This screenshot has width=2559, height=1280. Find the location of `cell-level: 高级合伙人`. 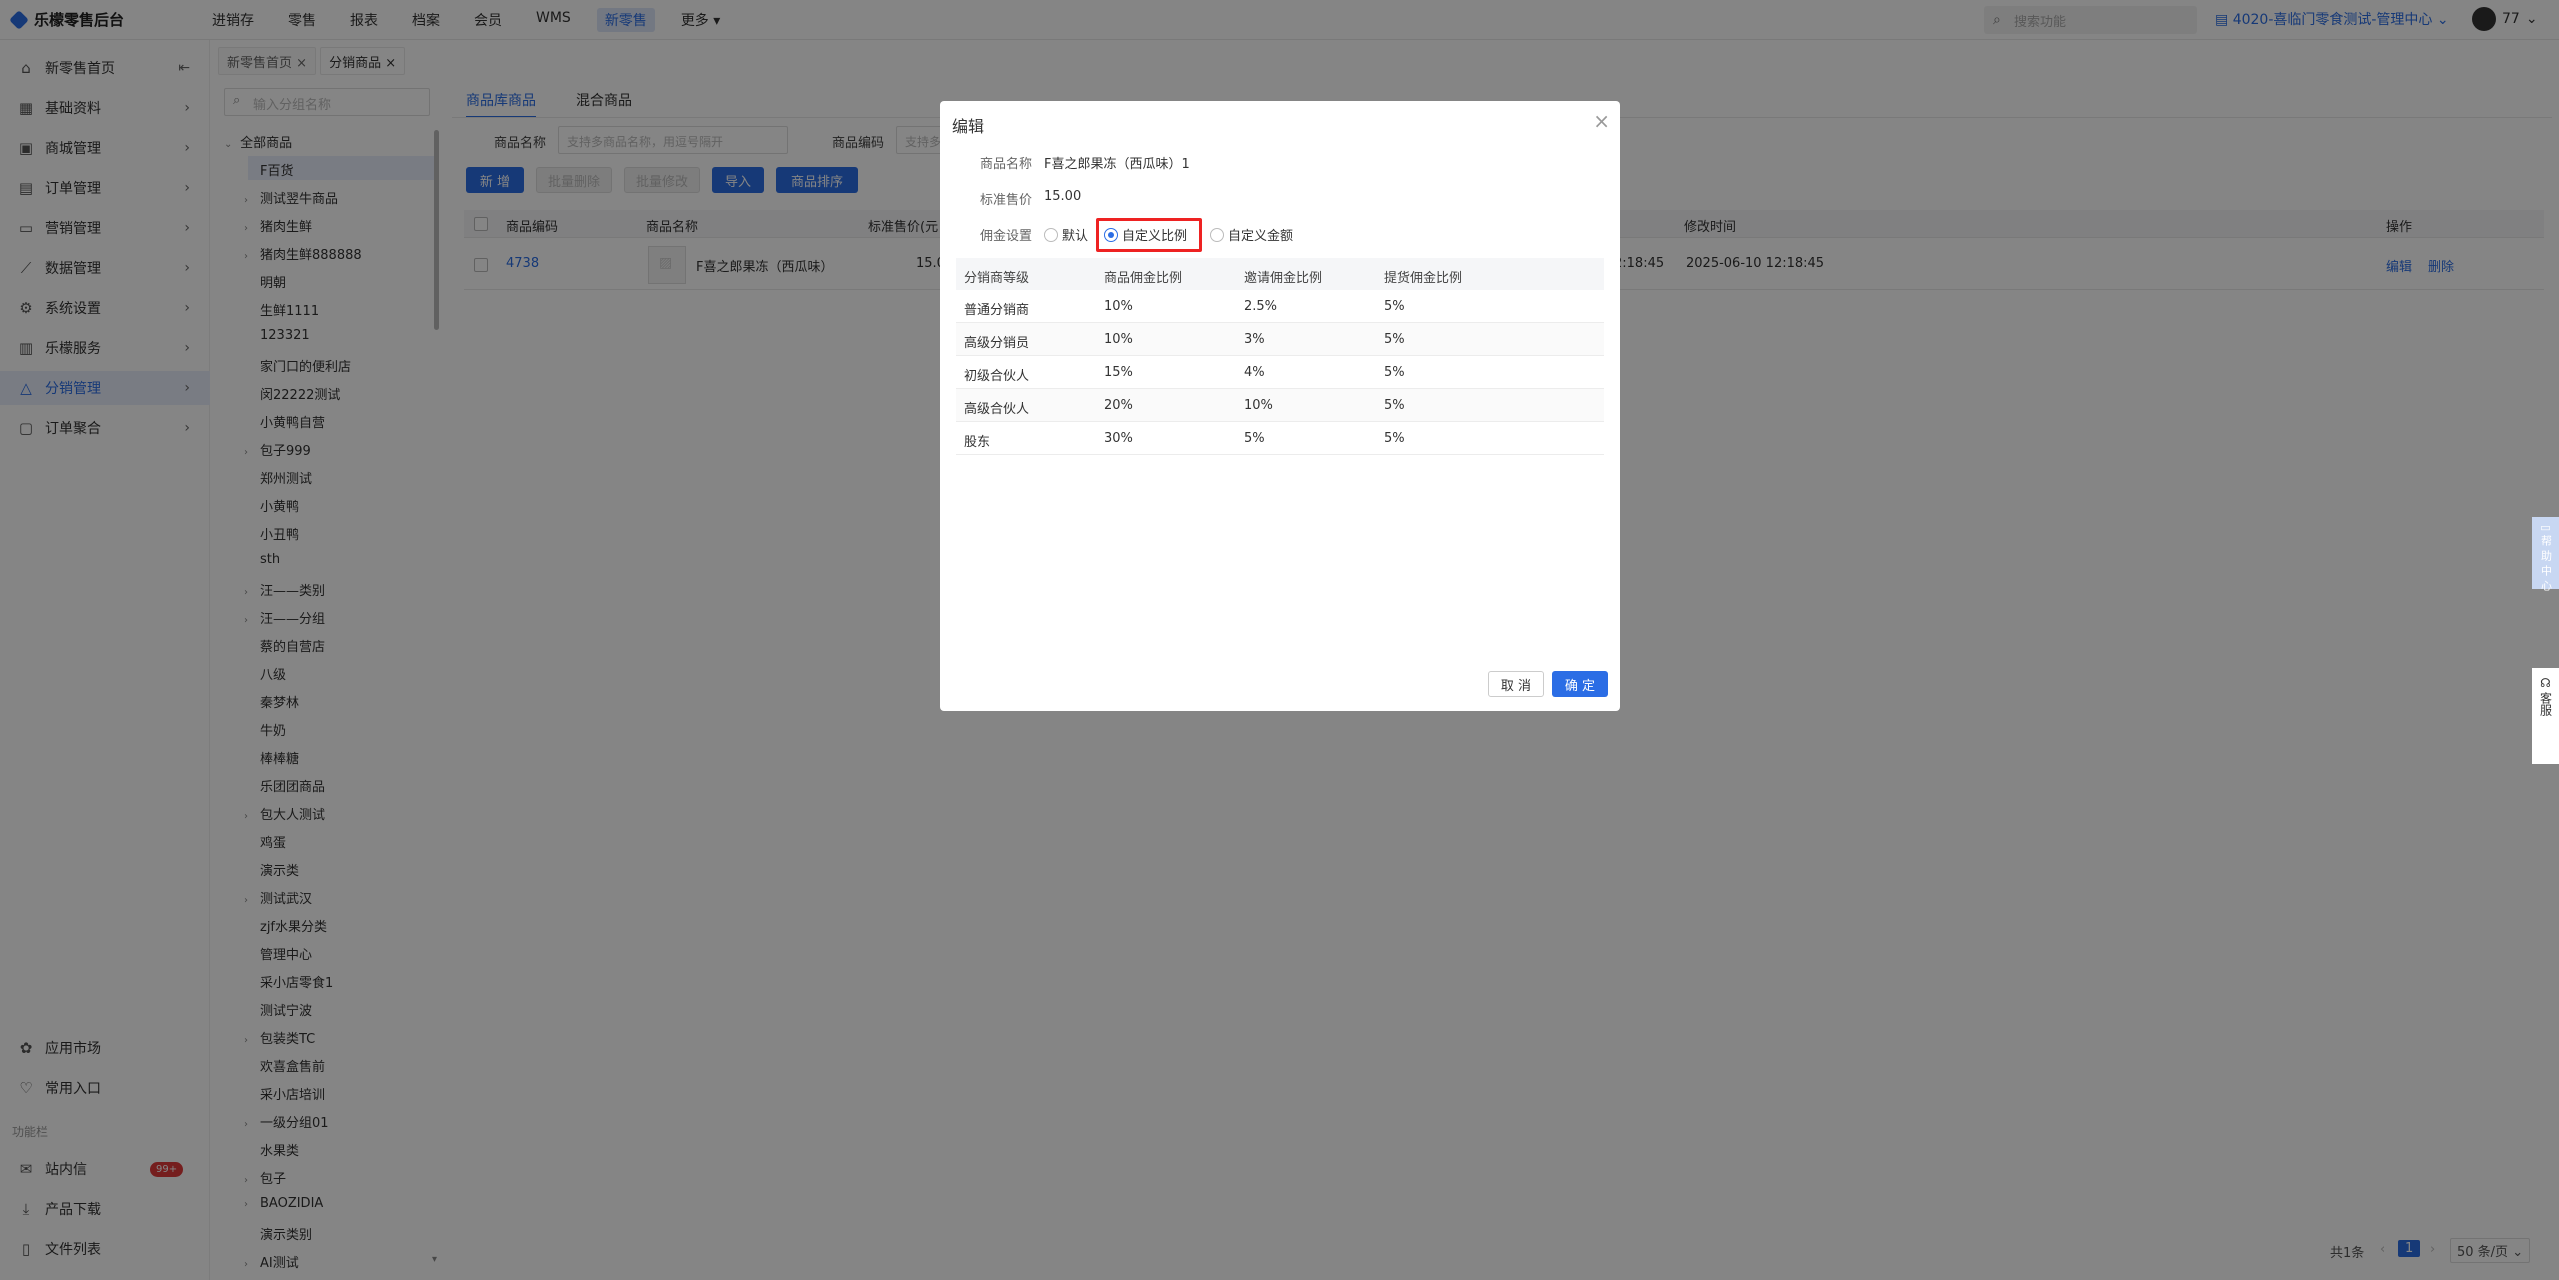

cell-level: 高级合伙人 is located at coordinates (997, 409).